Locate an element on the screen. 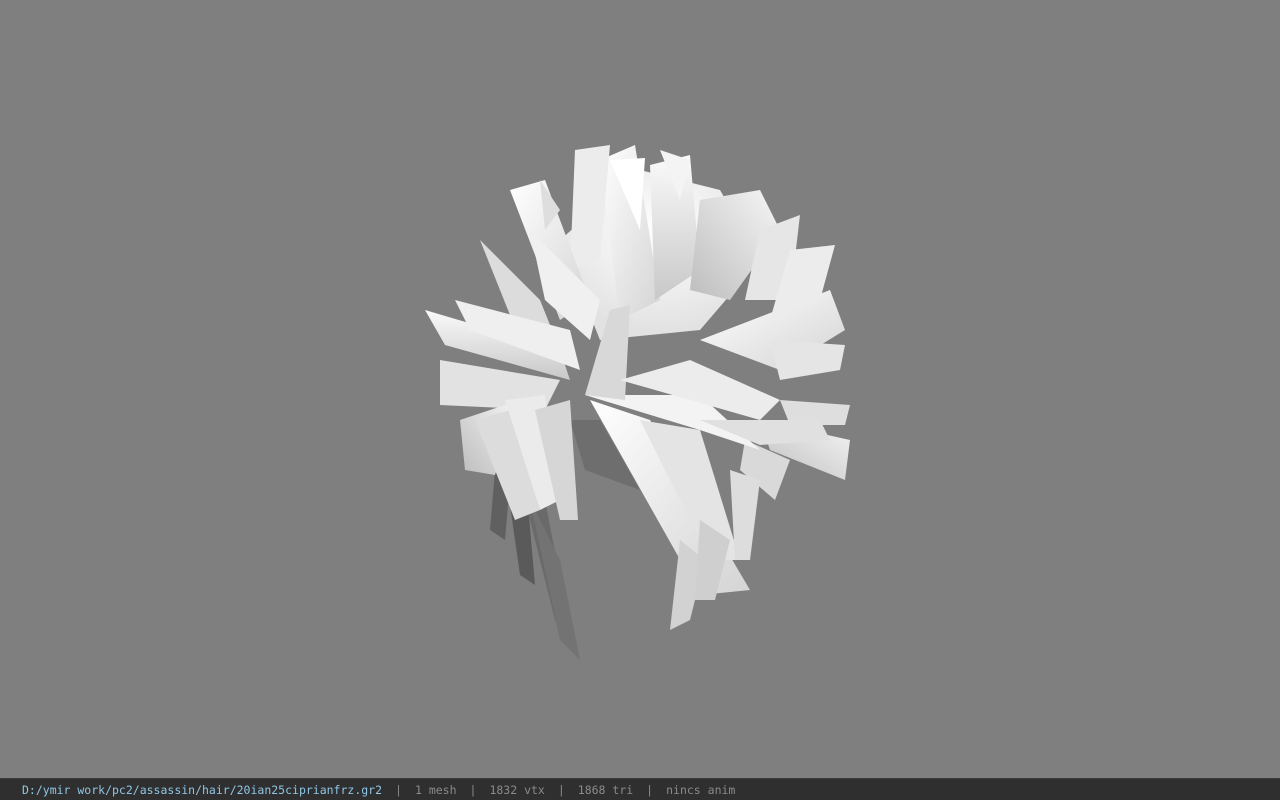  vertex-count: 1832 vtx is located at coordinates (517, 789).